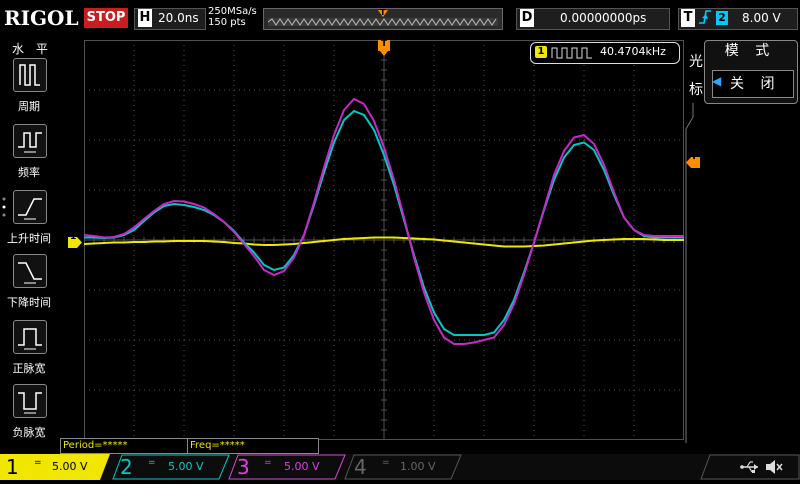 This screenshot has width=800, height=484. I want to click on rise-time-icon, so click(30, 207).